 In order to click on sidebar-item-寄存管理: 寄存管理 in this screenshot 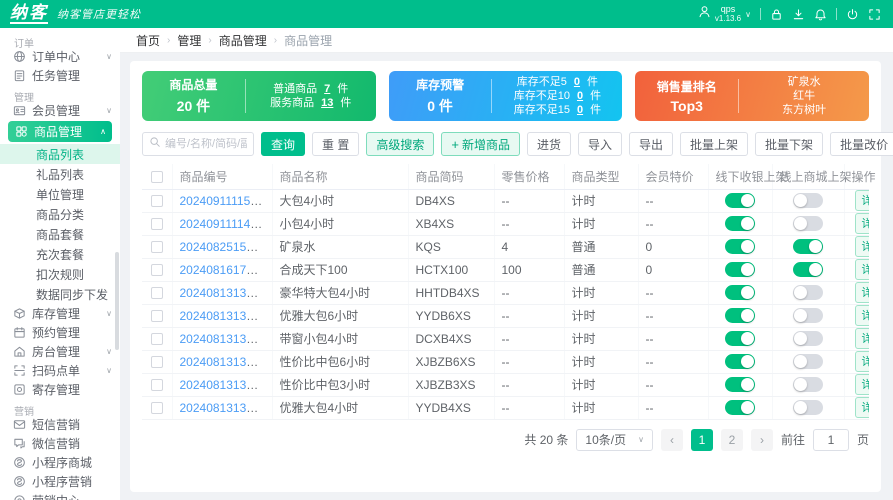, I will do `click(60, 389)`.